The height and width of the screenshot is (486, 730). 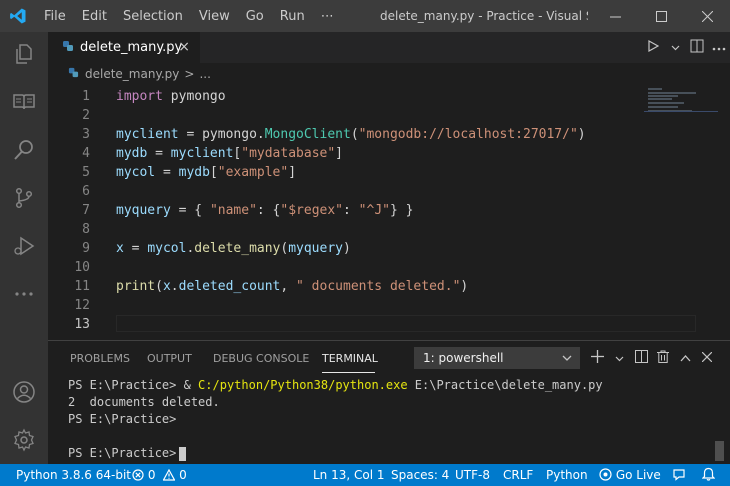 What do you see at coordinates (159, 475) in the screenshot?
I see `problems-status: 0 0` at bounding box center [159, 475].